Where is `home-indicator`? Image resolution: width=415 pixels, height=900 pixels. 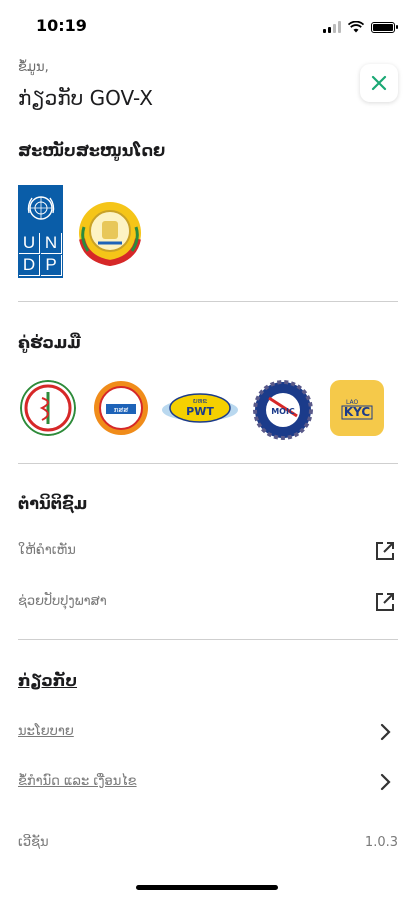 home-indicator is located at coordinates (207, 887).